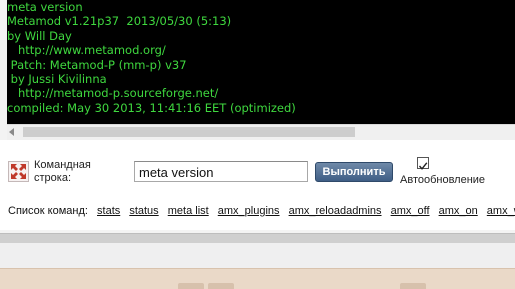 Image resolution: width=515 pixels, height=289 pixels. I want to click on console-line: http://metamod-p.sourceforge.net/, so click(113, 93).